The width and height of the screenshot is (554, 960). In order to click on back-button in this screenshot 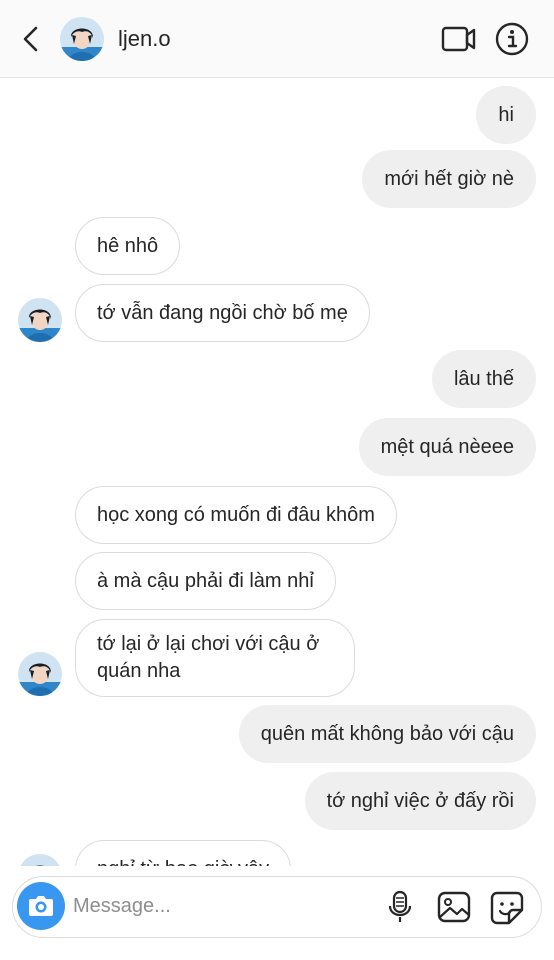, I will do `click(31, 39)`.